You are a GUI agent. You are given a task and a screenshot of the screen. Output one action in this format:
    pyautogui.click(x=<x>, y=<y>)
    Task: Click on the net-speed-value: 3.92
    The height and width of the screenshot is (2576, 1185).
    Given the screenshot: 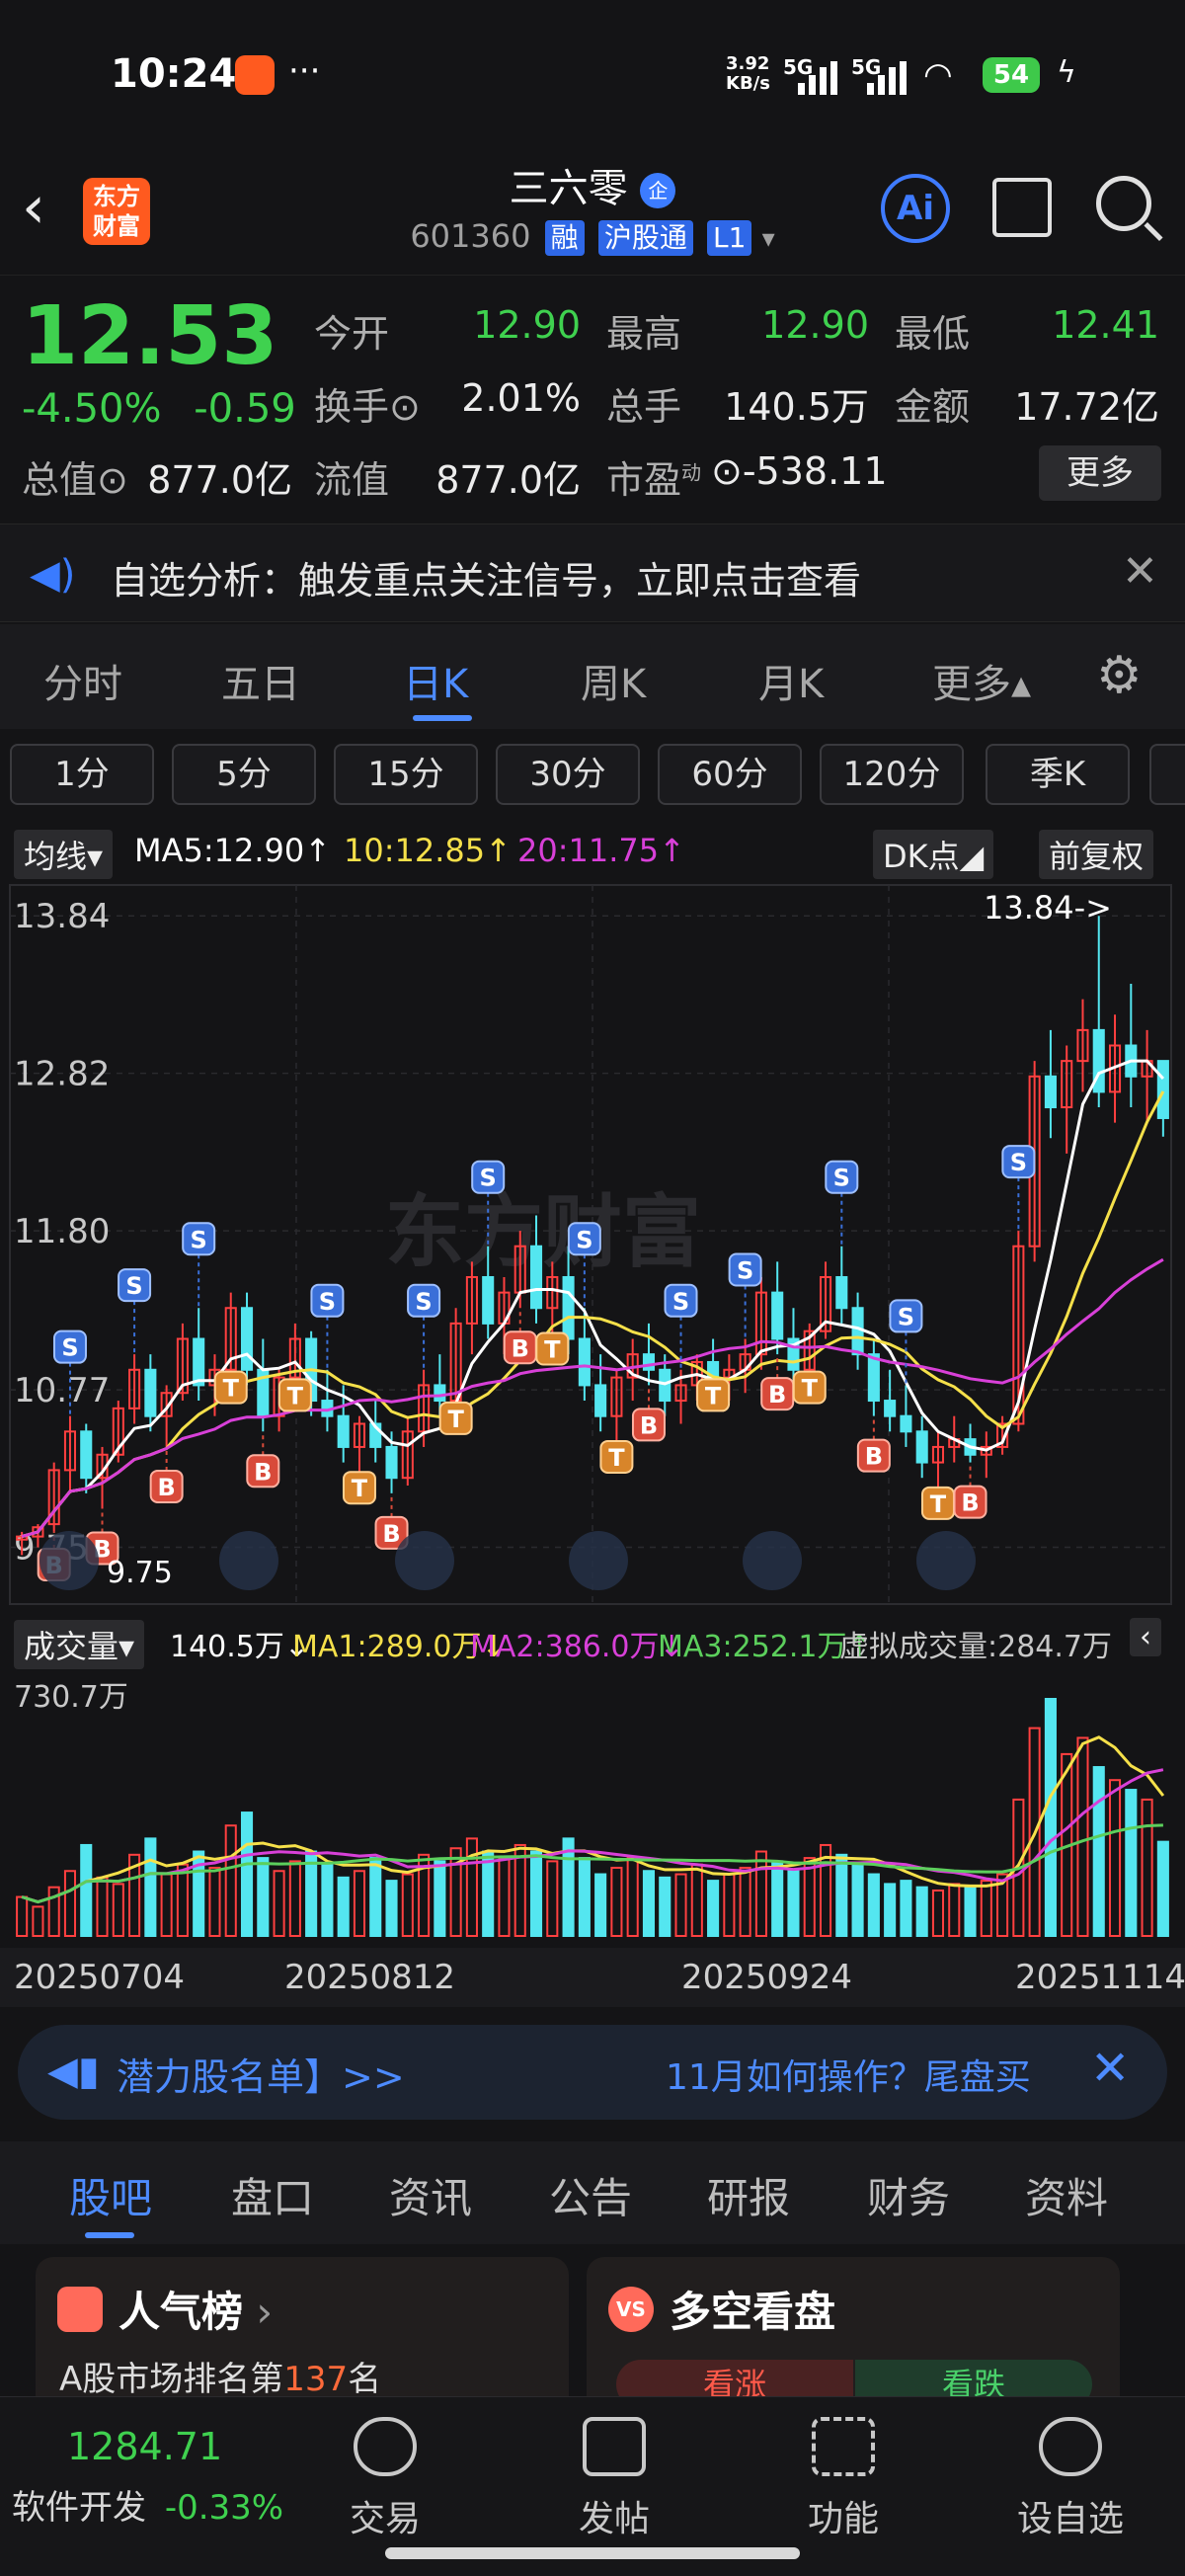 What is the action you would take?
    pyautogui.click(x=748, y=63)
    